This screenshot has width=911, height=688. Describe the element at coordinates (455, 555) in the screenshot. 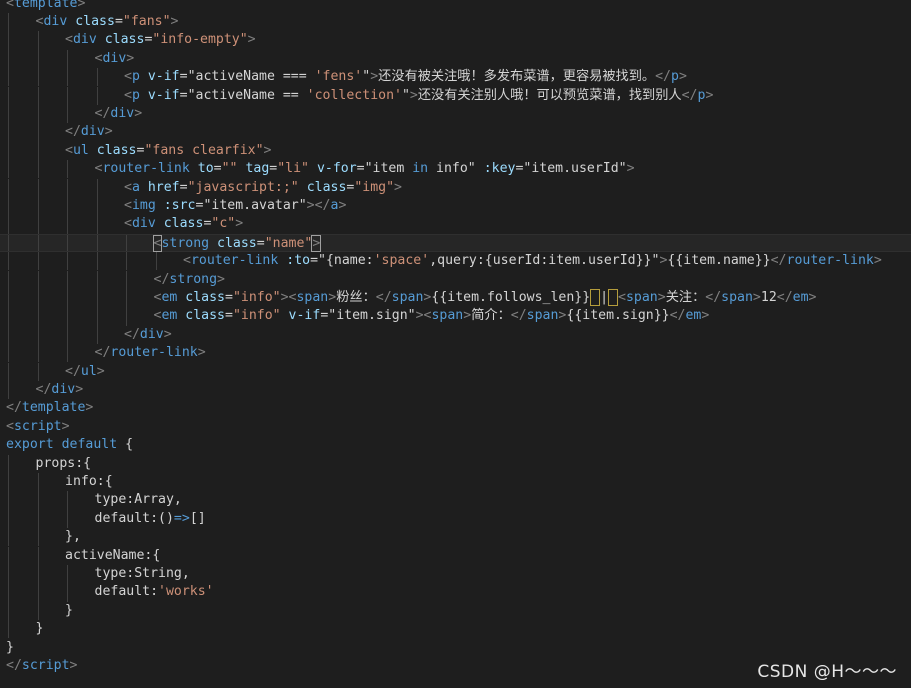

I see `code-line: activeName:{` at that location.